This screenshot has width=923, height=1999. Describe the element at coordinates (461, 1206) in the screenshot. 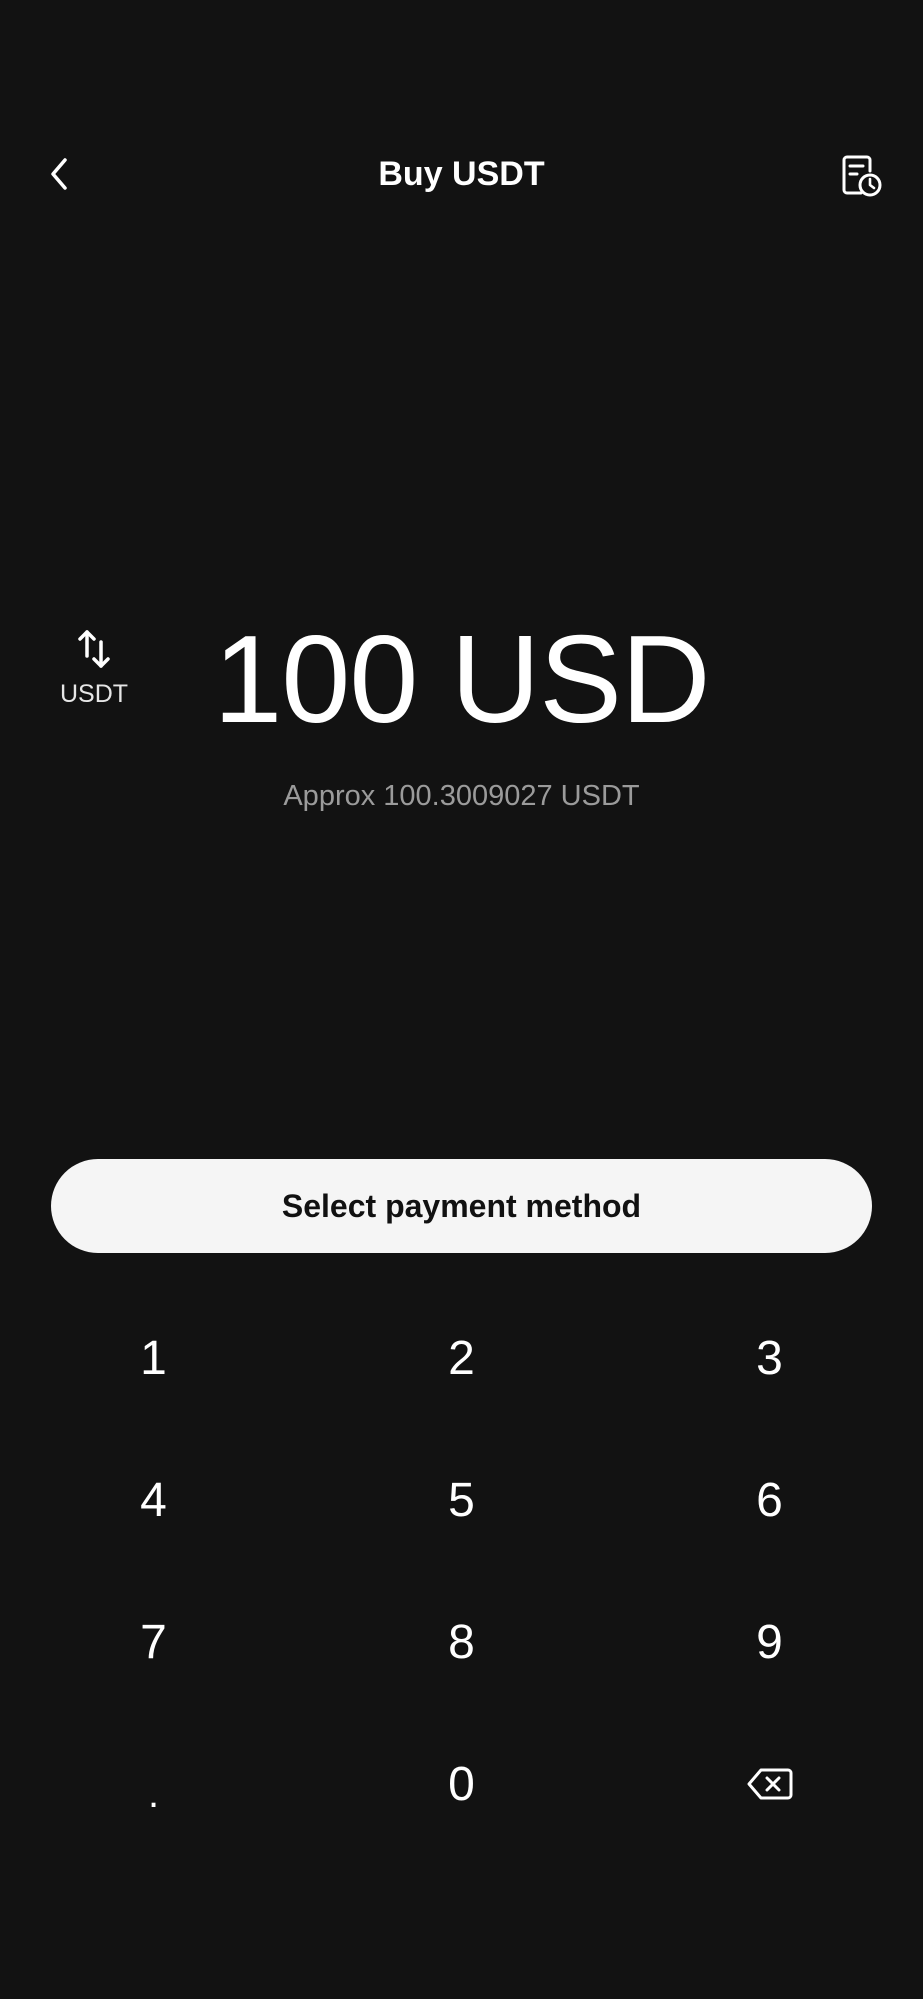

I see `select-payment-method-button: Select payment method` at that location.